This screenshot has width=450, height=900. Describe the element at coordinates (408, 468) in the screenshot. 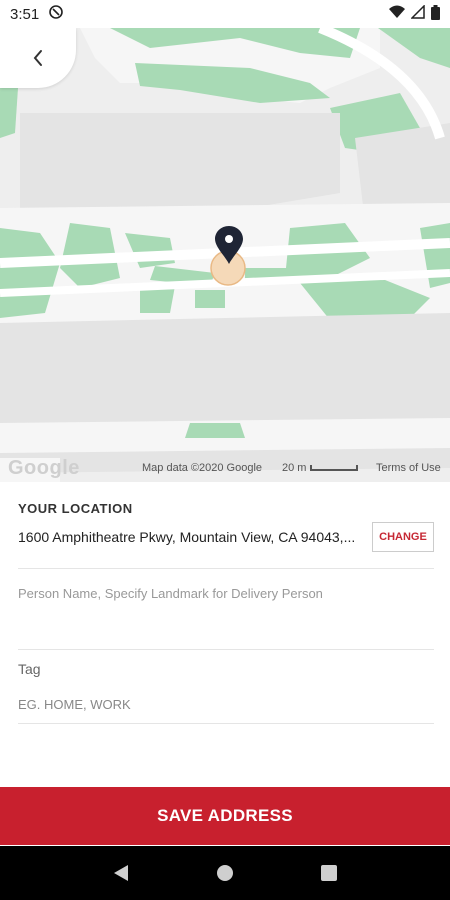

I see `terms-of-use-link: Terms of Use` at that location.